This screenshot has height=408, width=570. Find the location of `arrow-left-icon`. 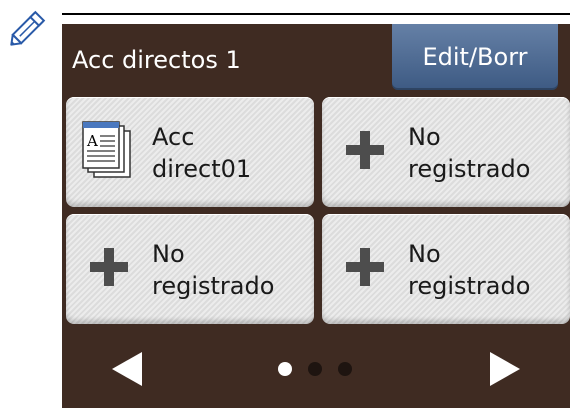

arrow-left-icon is located at coordinates (127, 369).